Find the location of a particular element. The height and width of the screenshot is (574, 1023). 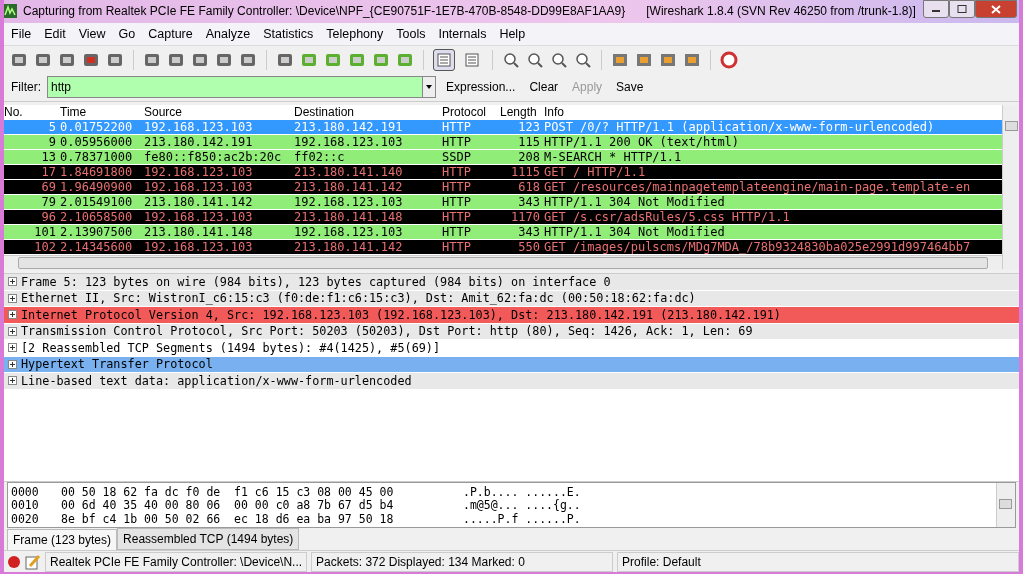

packet-row: 17 1.84691800 192.168.123.103 213.180.141.140 HTTP 1115 GET / HTTP/1.1 is located at coordinates (503, 173).